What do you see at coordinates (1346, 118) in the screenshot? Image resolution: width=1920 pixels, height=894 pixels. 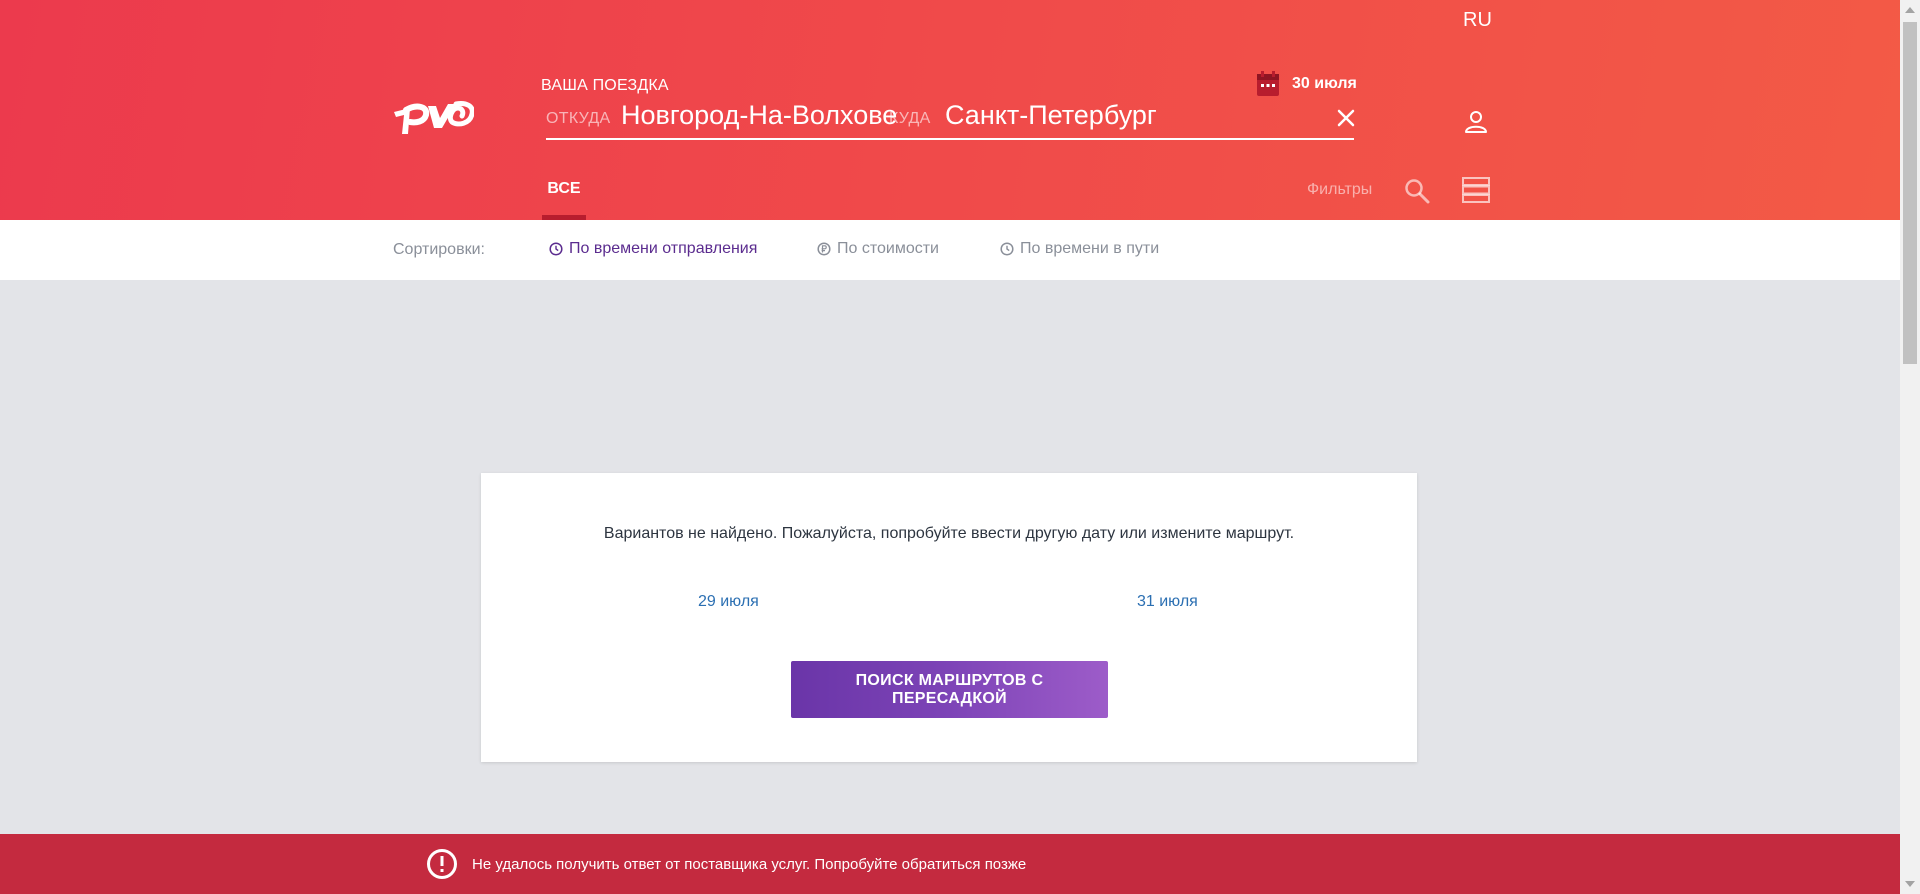 I see `close-icon` at bounding box center [1346, 118].